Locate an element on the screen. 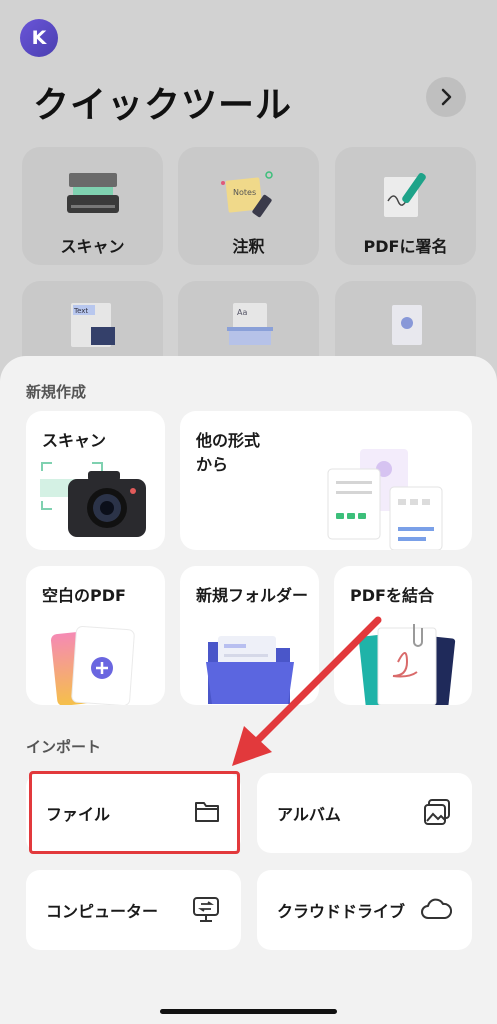  import-computer-button: コンピューター is located at coordinates (133, 910).